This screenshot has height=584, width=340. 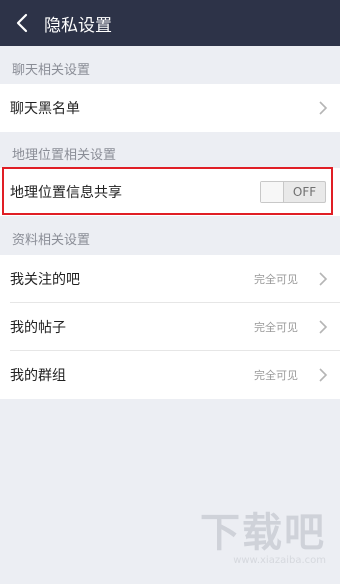 I want to click on chat-settings-group: 聊天黑名单, so click(x=170, y=108).